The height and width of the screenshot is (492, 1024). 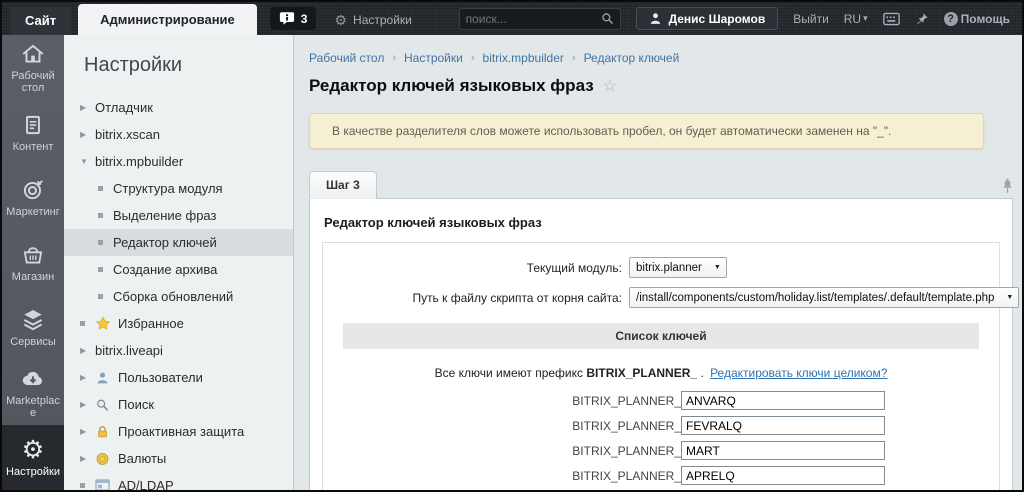 I want to click on sidebar-item-label: Структура модуля, so click(x=168, y=188).